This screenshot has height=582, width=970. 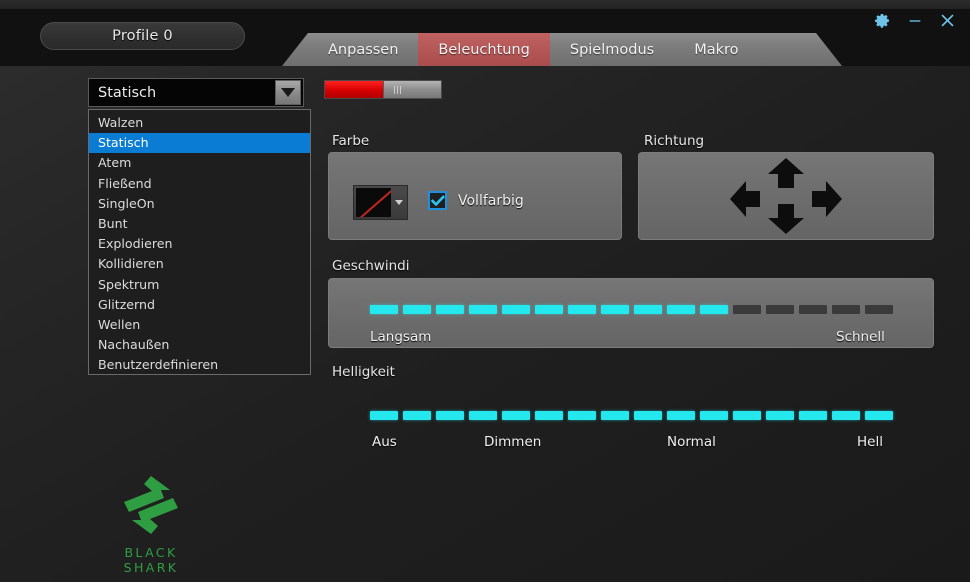 What do you see at coordinates (199, 123) in the screenshot?
I see `dropdown-option: Walzen` at bounding box center [199, 123].